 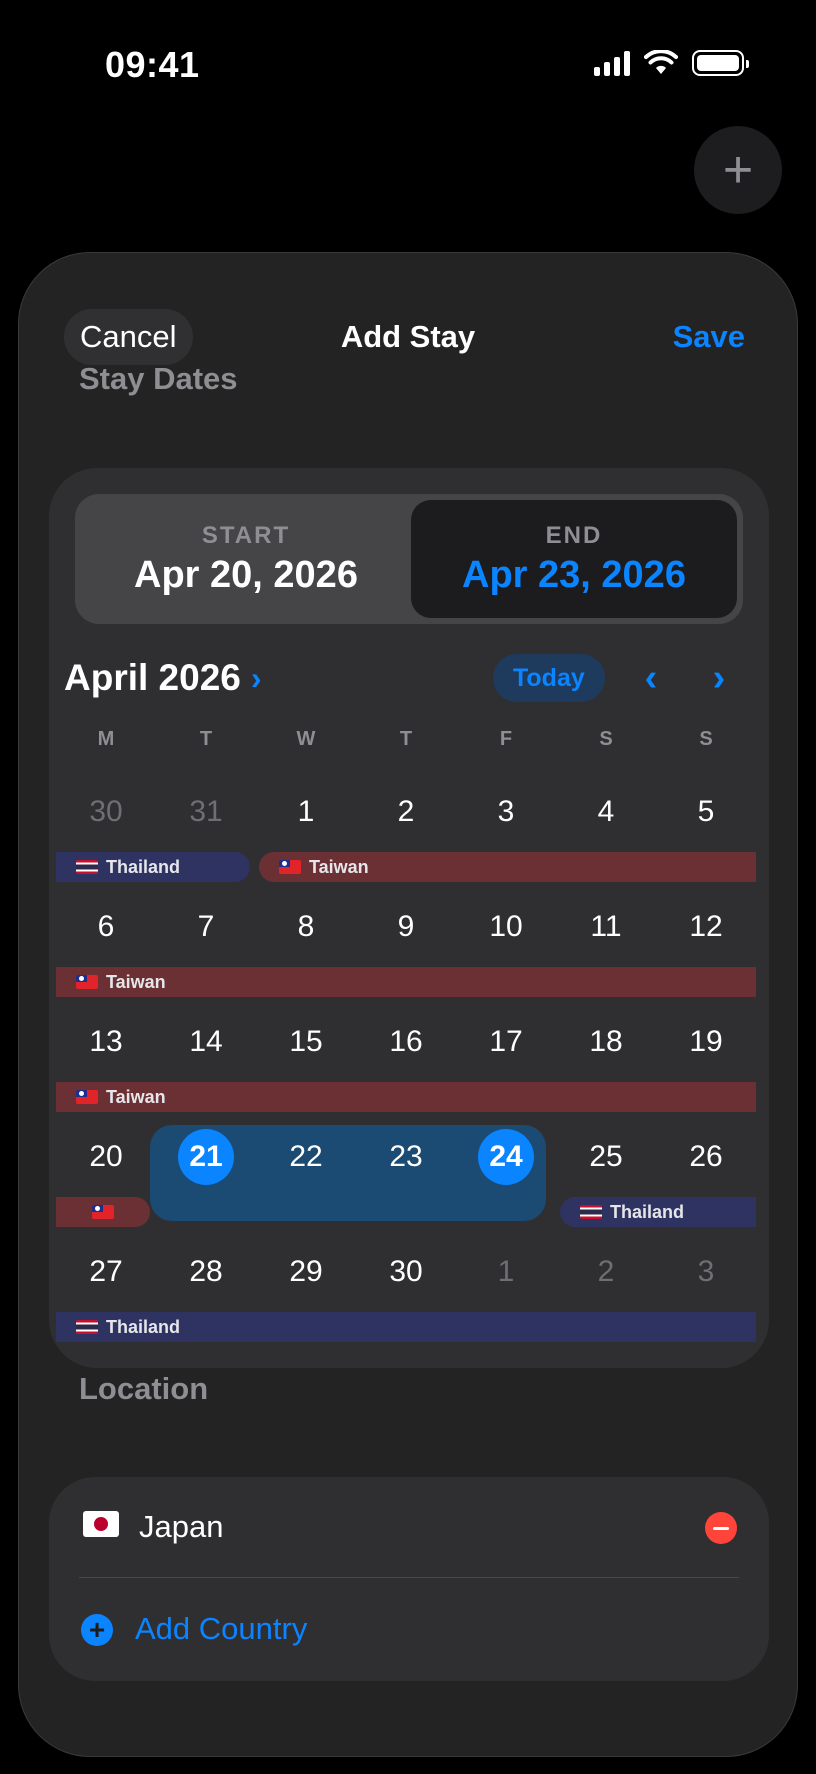 I want to click on location-header: Location, so click(x=144, y=1388).